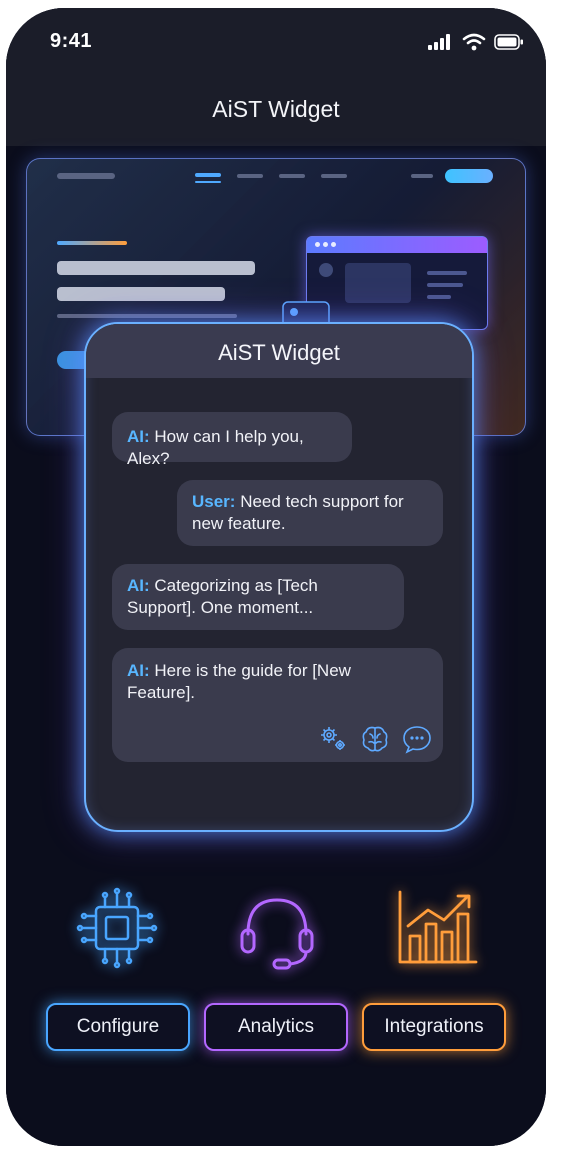  I want to click on chat-message-ai: AI: How can I help you, Alex?, so click(232, 440).